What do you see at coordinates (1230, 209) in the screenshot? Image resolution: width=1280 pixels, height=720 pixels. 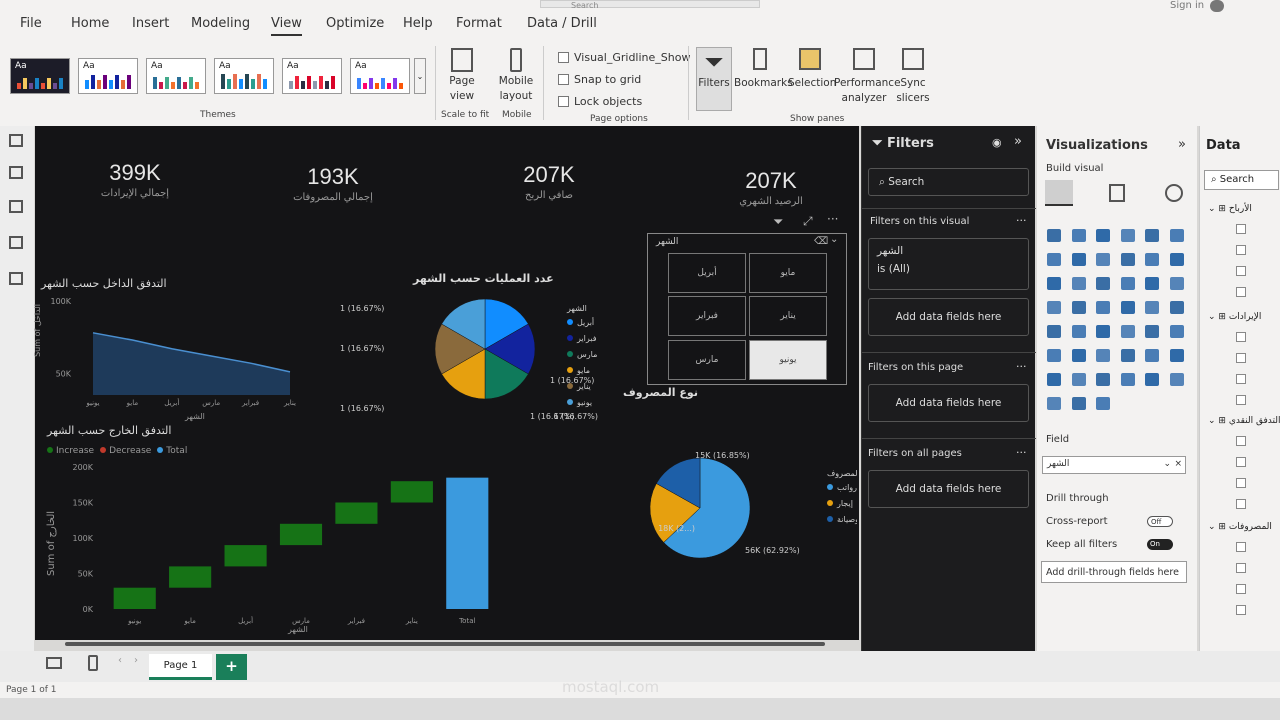 I see `data-table: ⌄ ⊞ الأرباح` at bounding box center [1230, 209].